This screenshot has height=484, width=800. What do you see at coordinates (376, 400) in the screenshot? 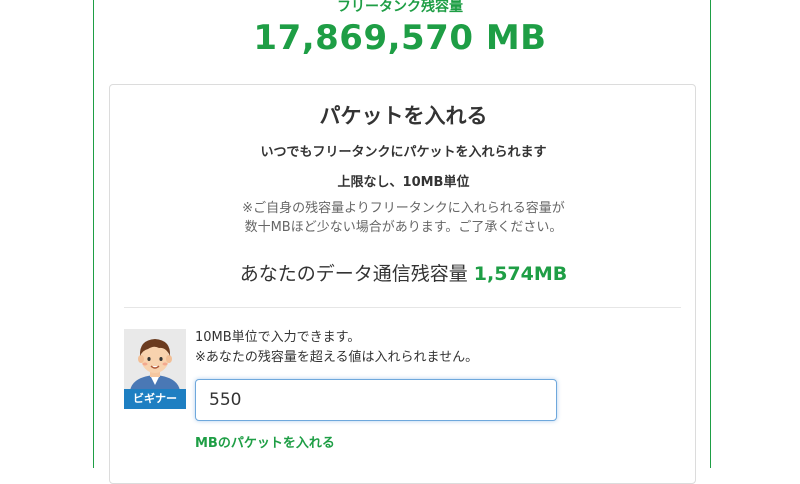
I see `packet-amount-input` at bounding box center [376, 400].